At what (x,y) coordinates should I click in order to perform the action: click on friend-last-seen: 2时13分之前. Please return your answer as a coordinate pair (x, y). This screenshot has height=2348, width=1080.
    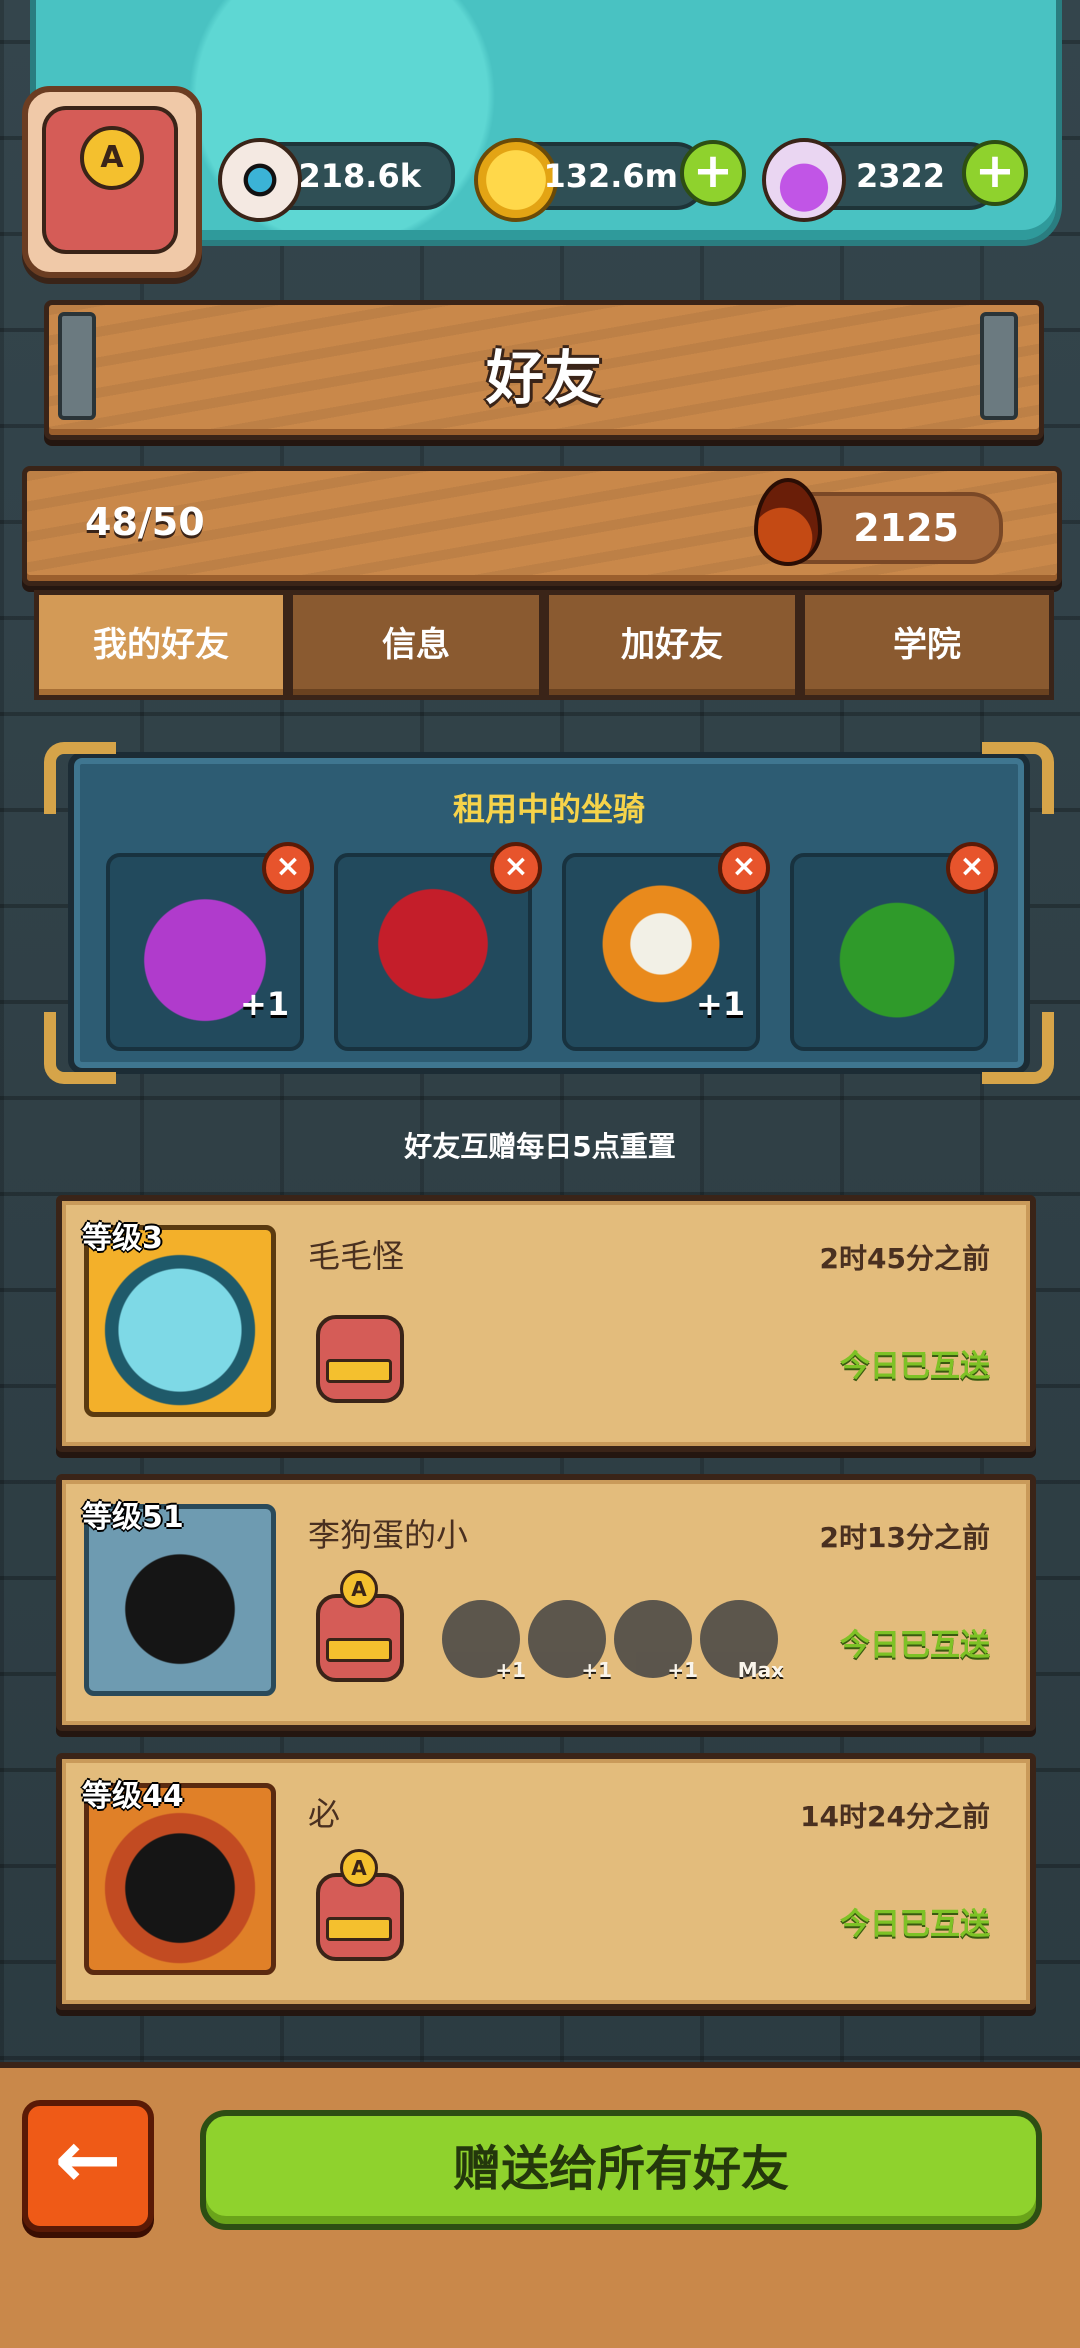
    Looking at the image, I should click on (904, 1537).